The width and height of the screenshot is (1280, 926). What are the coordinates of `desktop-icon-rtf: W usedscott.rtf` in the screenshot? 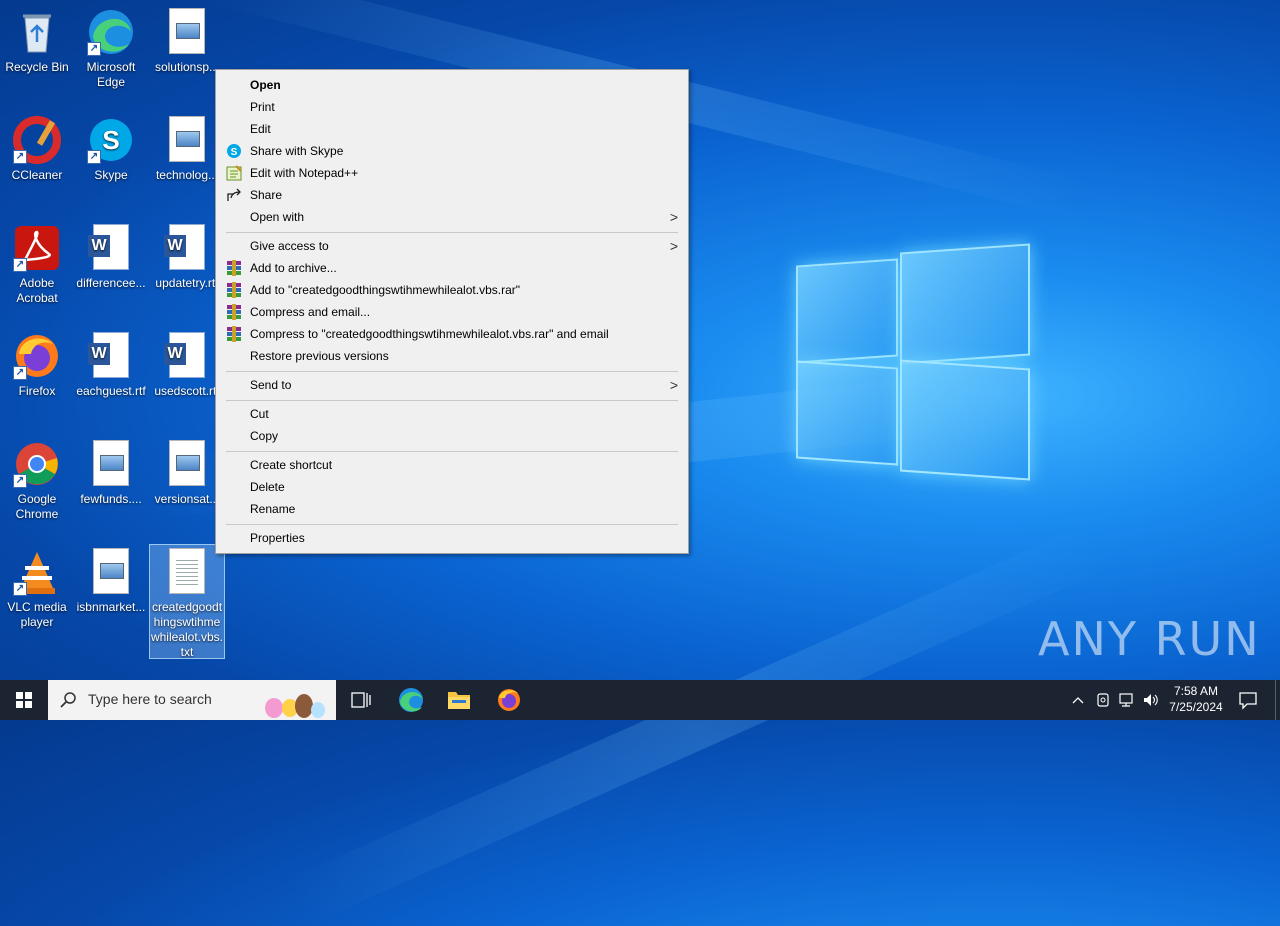 It's located at (187, 362).